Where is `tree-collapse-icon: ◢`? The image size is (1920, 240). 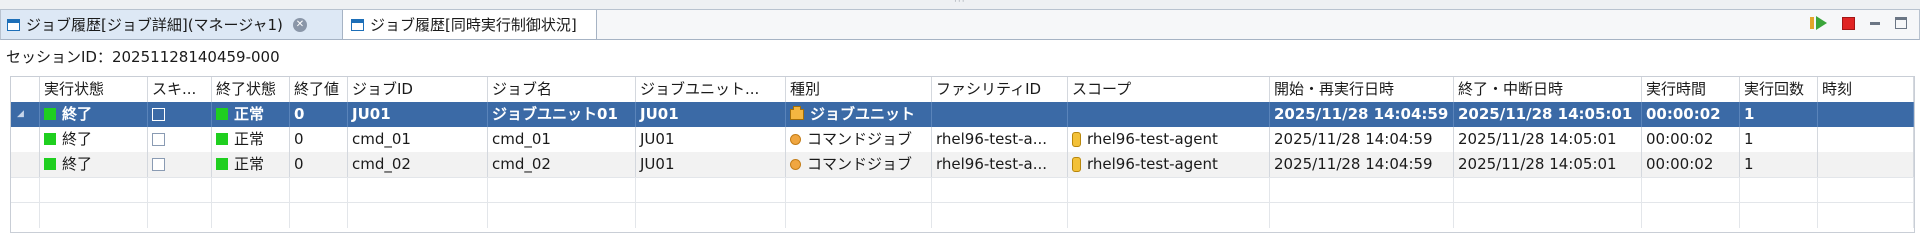 tree-collapse-icon: ◢ is located at coordinates (20, 114).